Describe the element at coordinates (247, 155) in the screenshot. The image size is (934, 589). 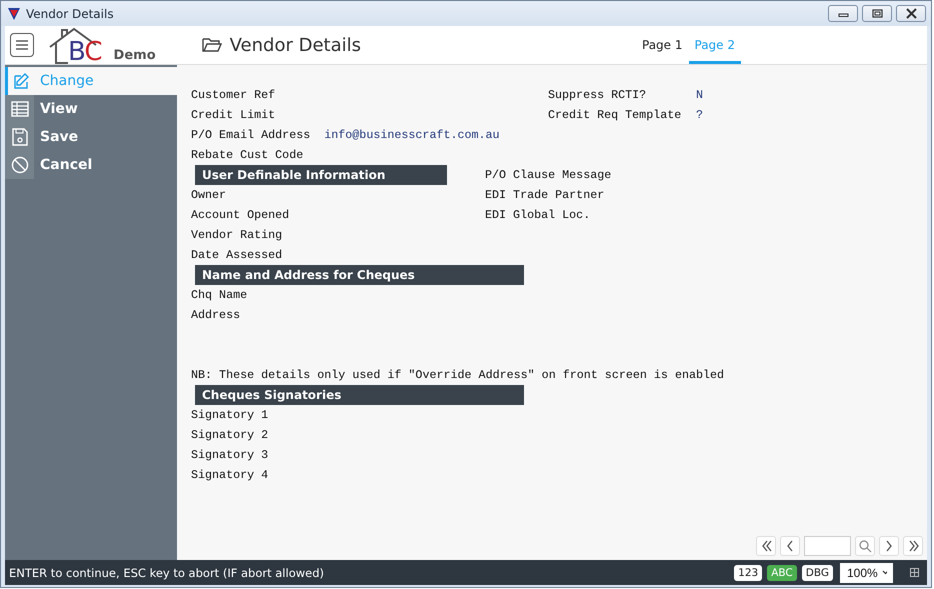
I see `field-label: Rebate Cust Code` at that location.